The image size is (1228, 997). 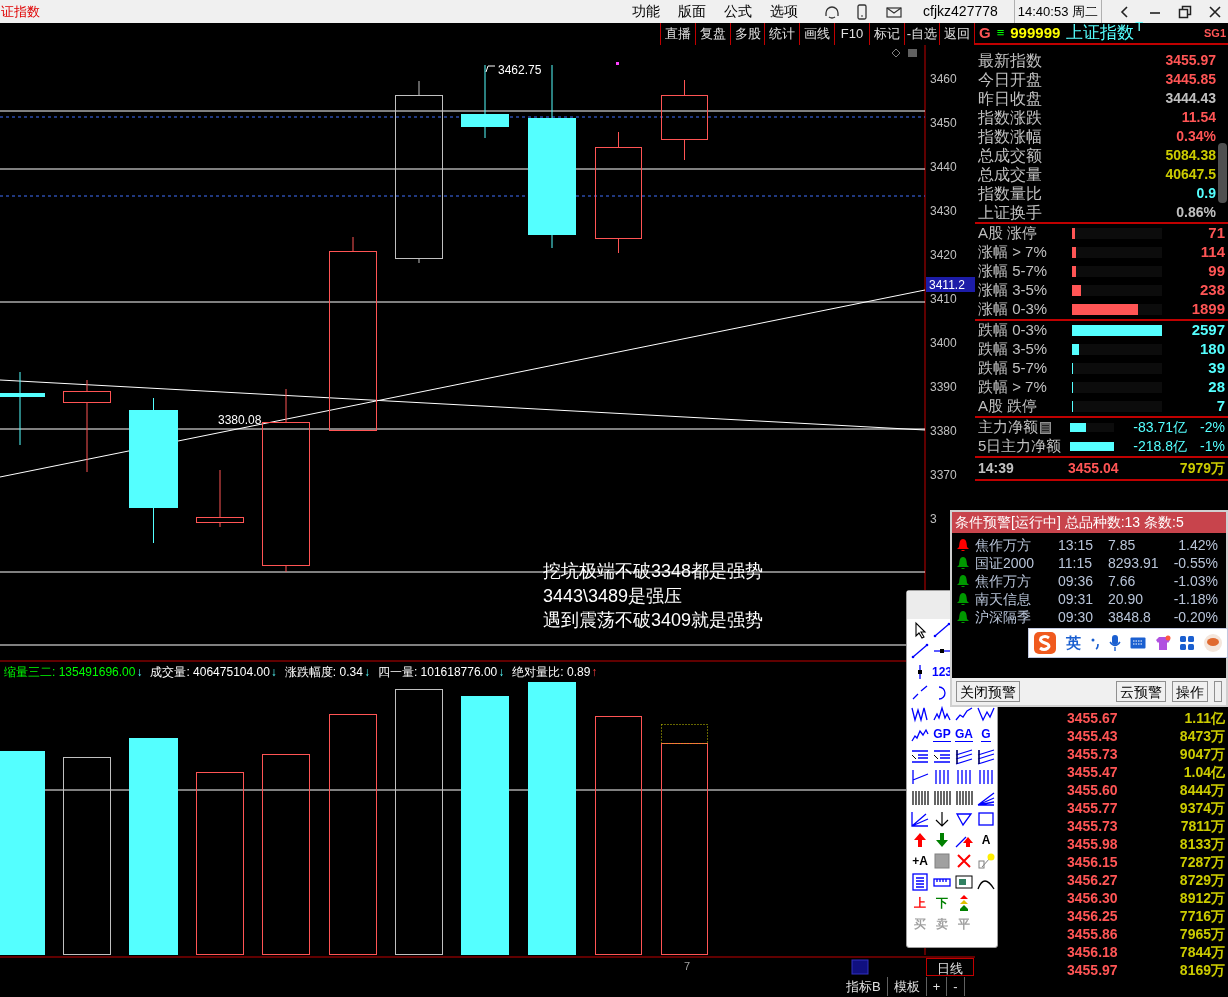 What do you see at coordinates (920, 692) in the screenshot?
I see `dashed-line-icon` at bounding box center [920, 692].